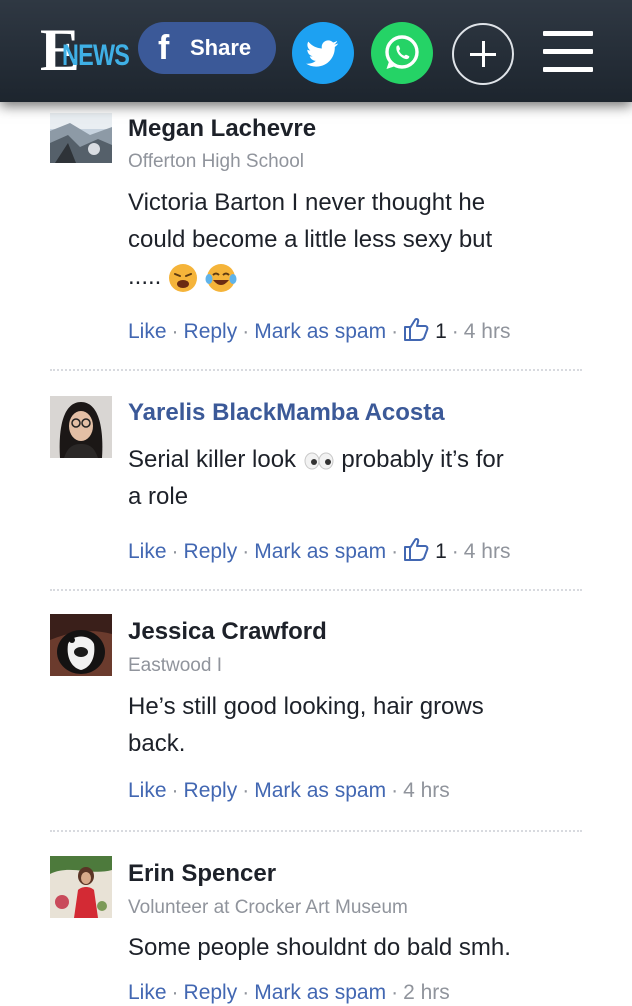 The width and height of the screenshot is (632, 1006). Describe the element at coordinates (286, 413) in the screenshot. I see `comment-author: Yarelis BlackMamba Acosta` at that location.